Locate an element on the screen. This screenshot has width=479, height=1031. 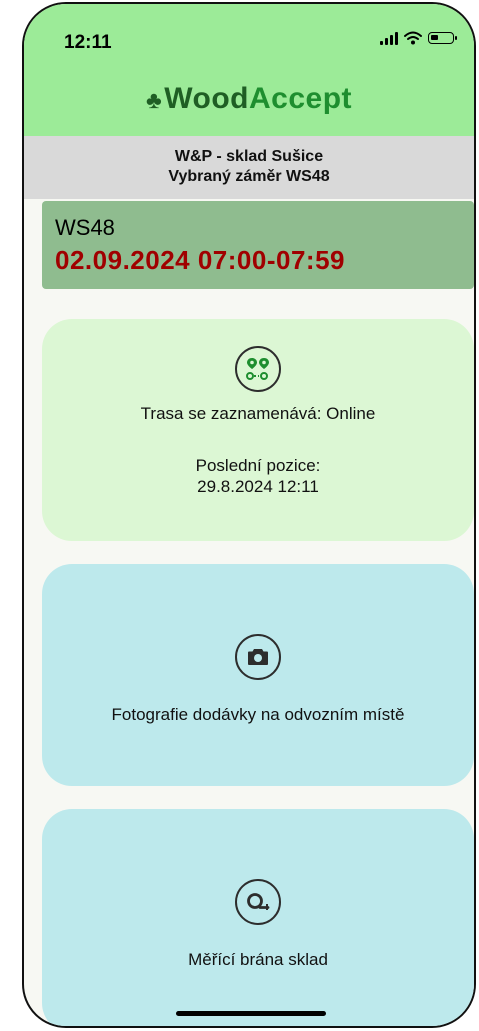
wifi-icon is located at coordinates (413, 38).